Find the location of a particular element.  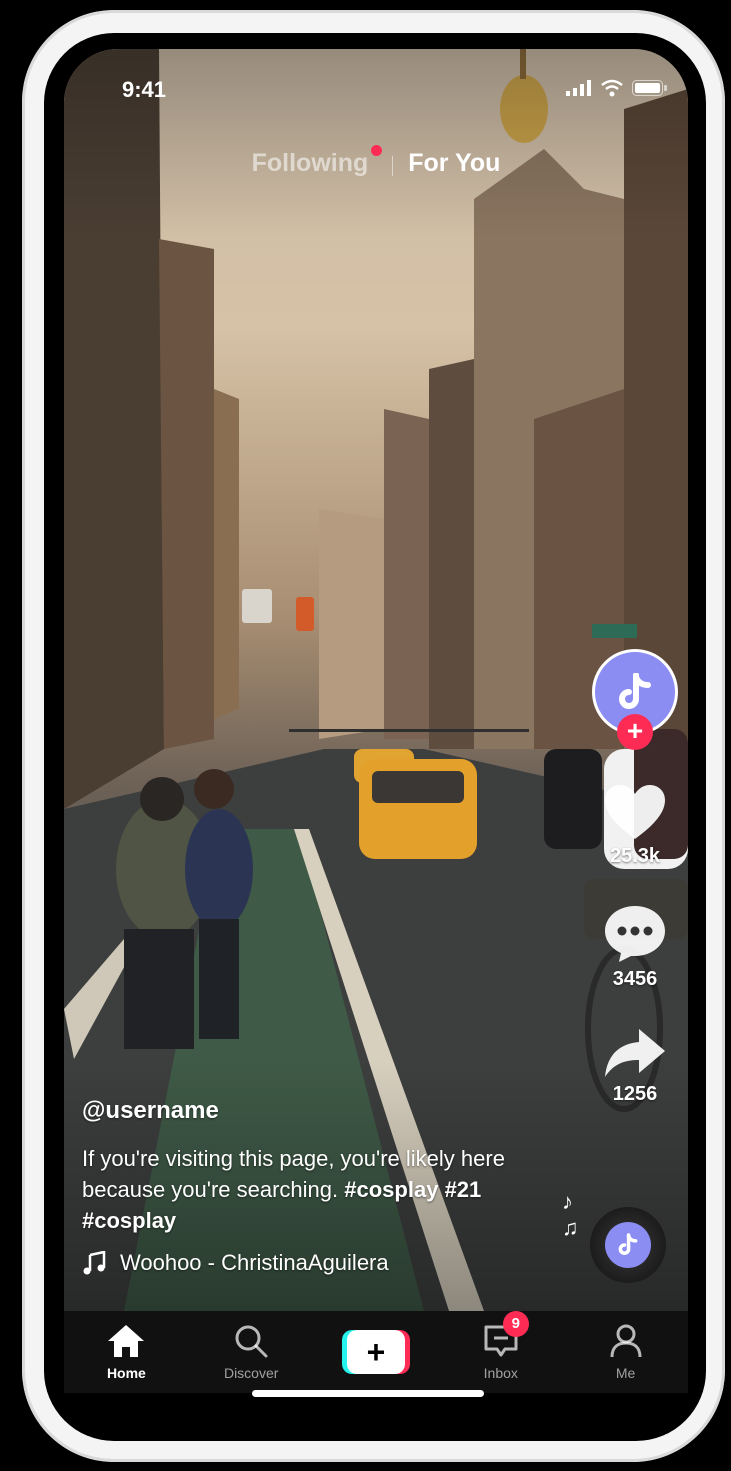

username-link: @username is located at coordinates (322, 1111).